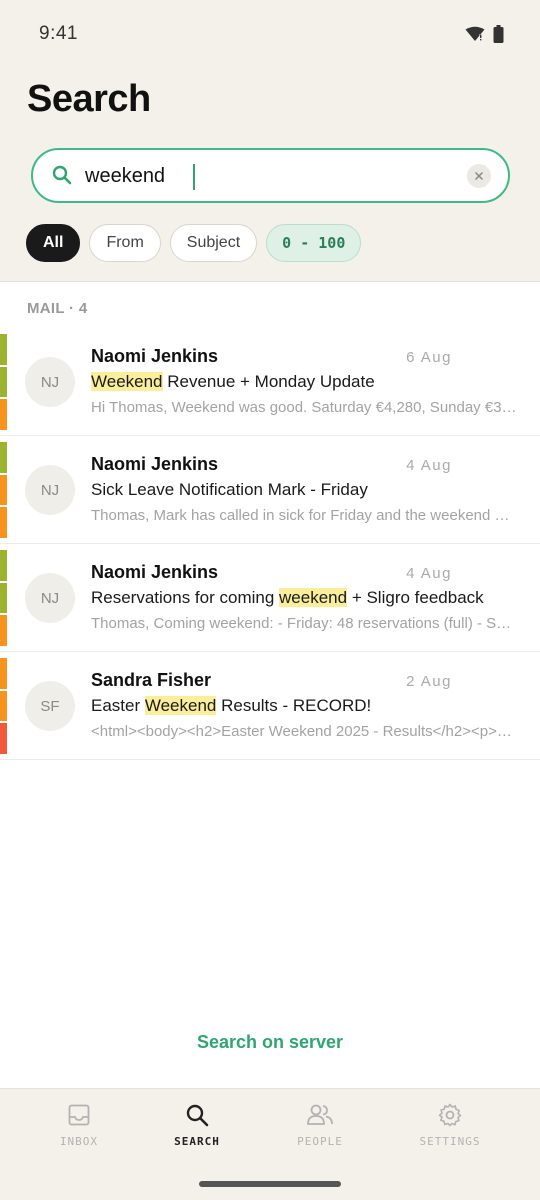  What do you see at coordinates (429, 681) in the screenshot?
I see `mail-date: 2 Aug` at bounding box center [429, 681].